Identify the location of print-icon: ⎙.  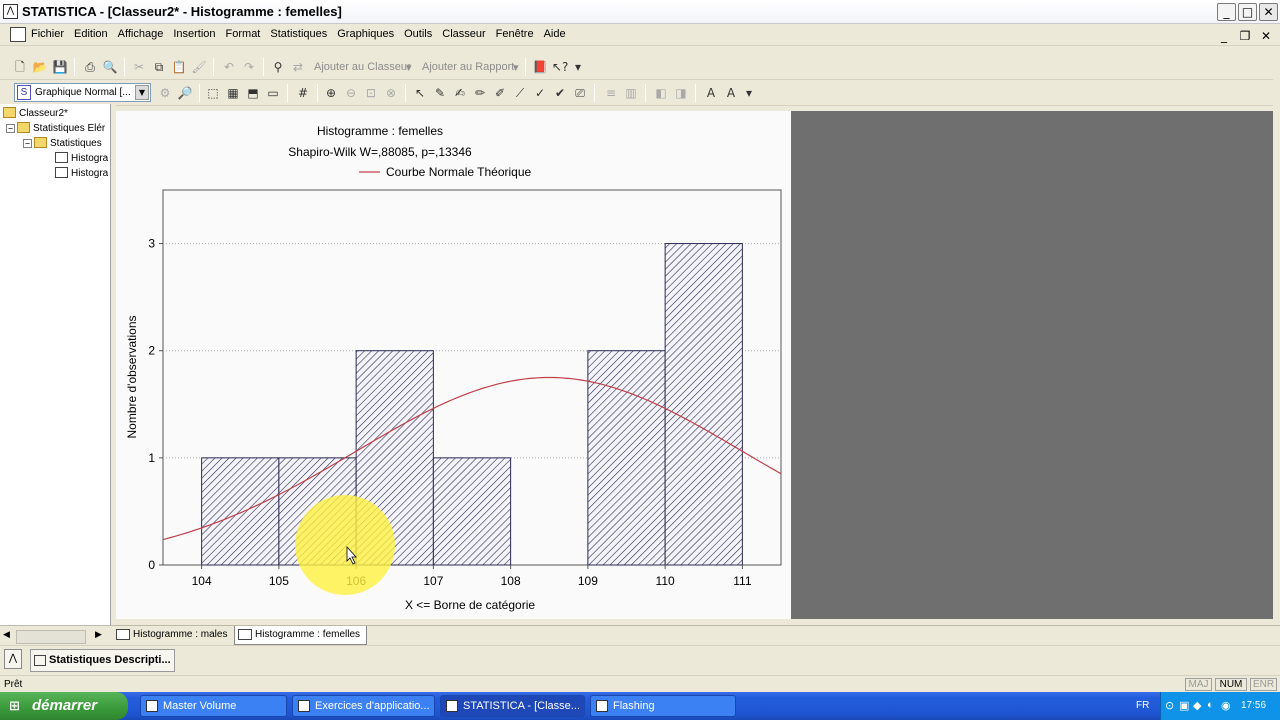
(90, 67).